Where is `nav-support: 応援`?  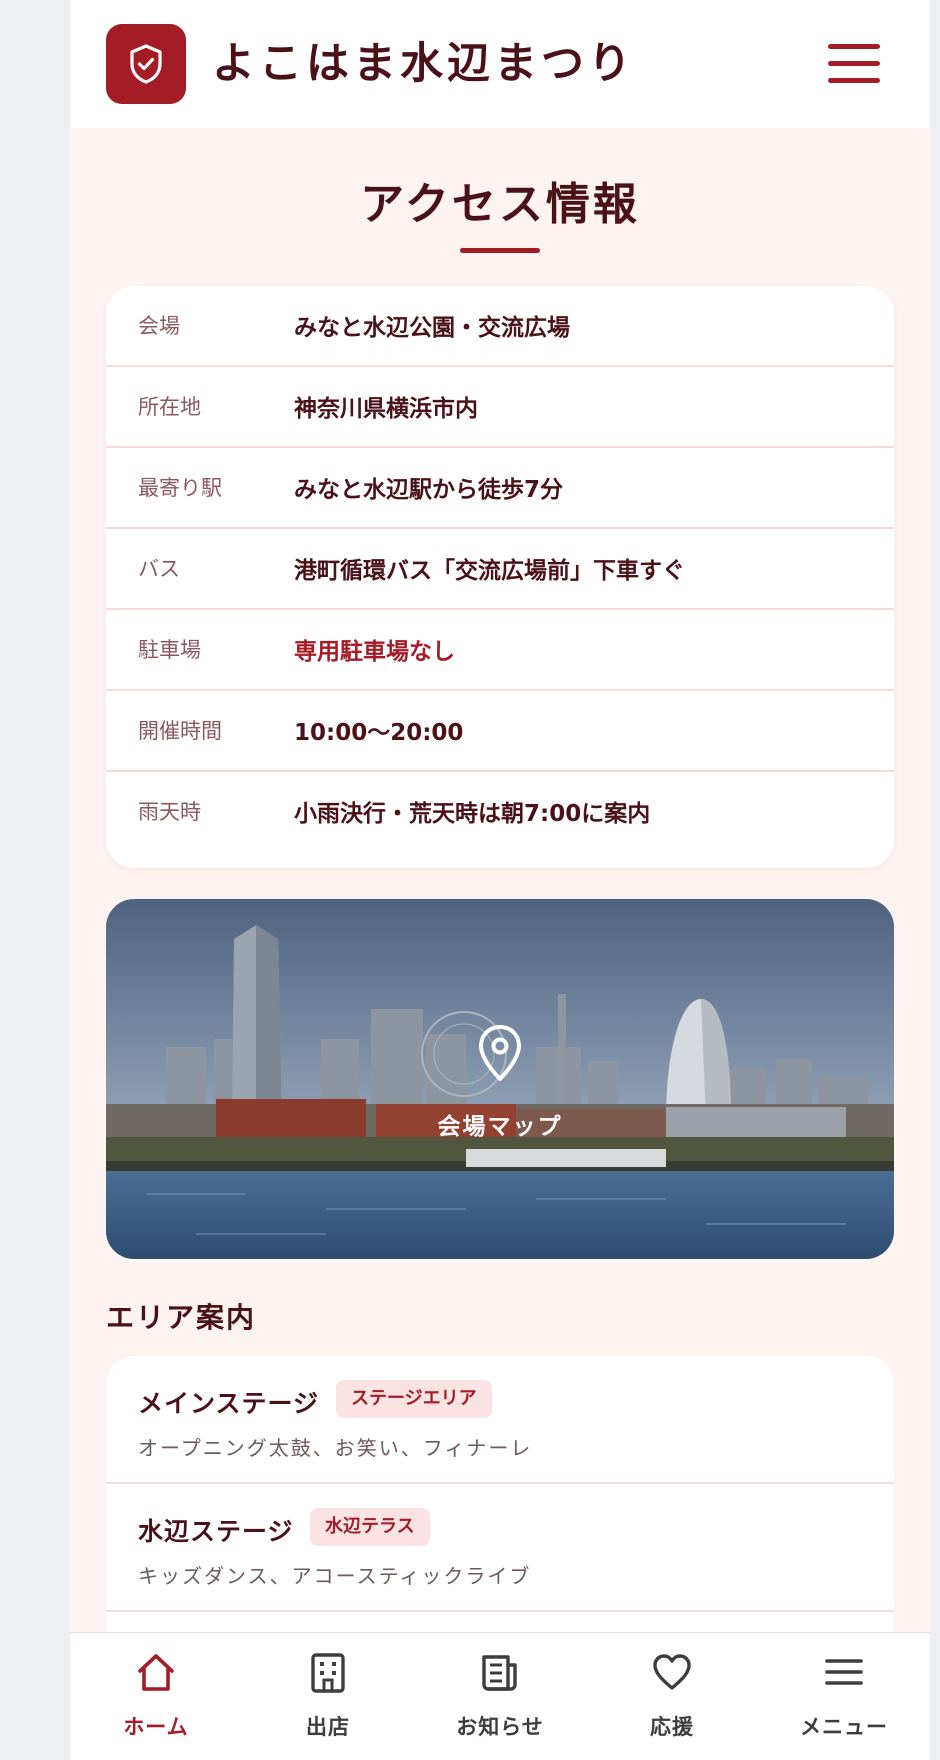 nav-support: 応援 is located at coordinates (672, 1696).